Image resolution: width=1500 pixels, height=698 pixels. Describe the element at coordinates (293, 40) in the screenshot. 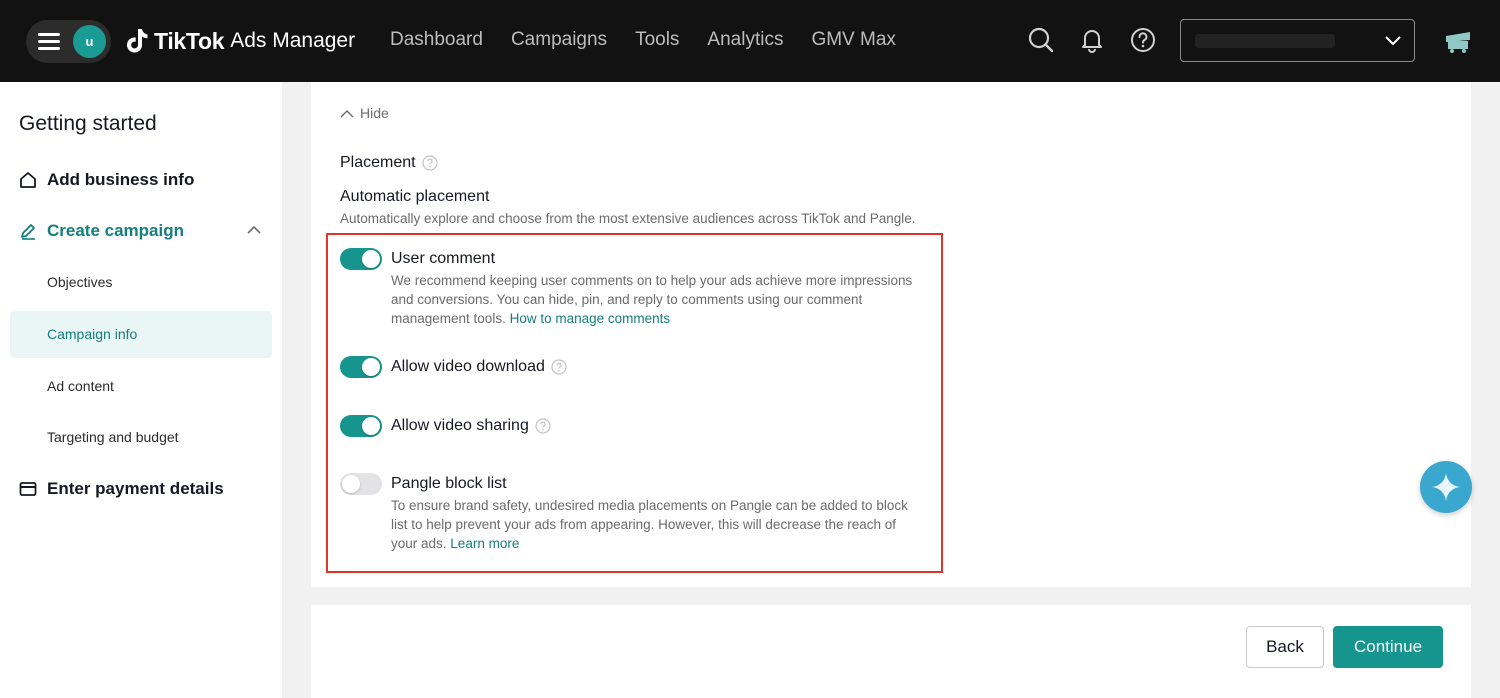

I see `product-name: Ads Manager` at that location.